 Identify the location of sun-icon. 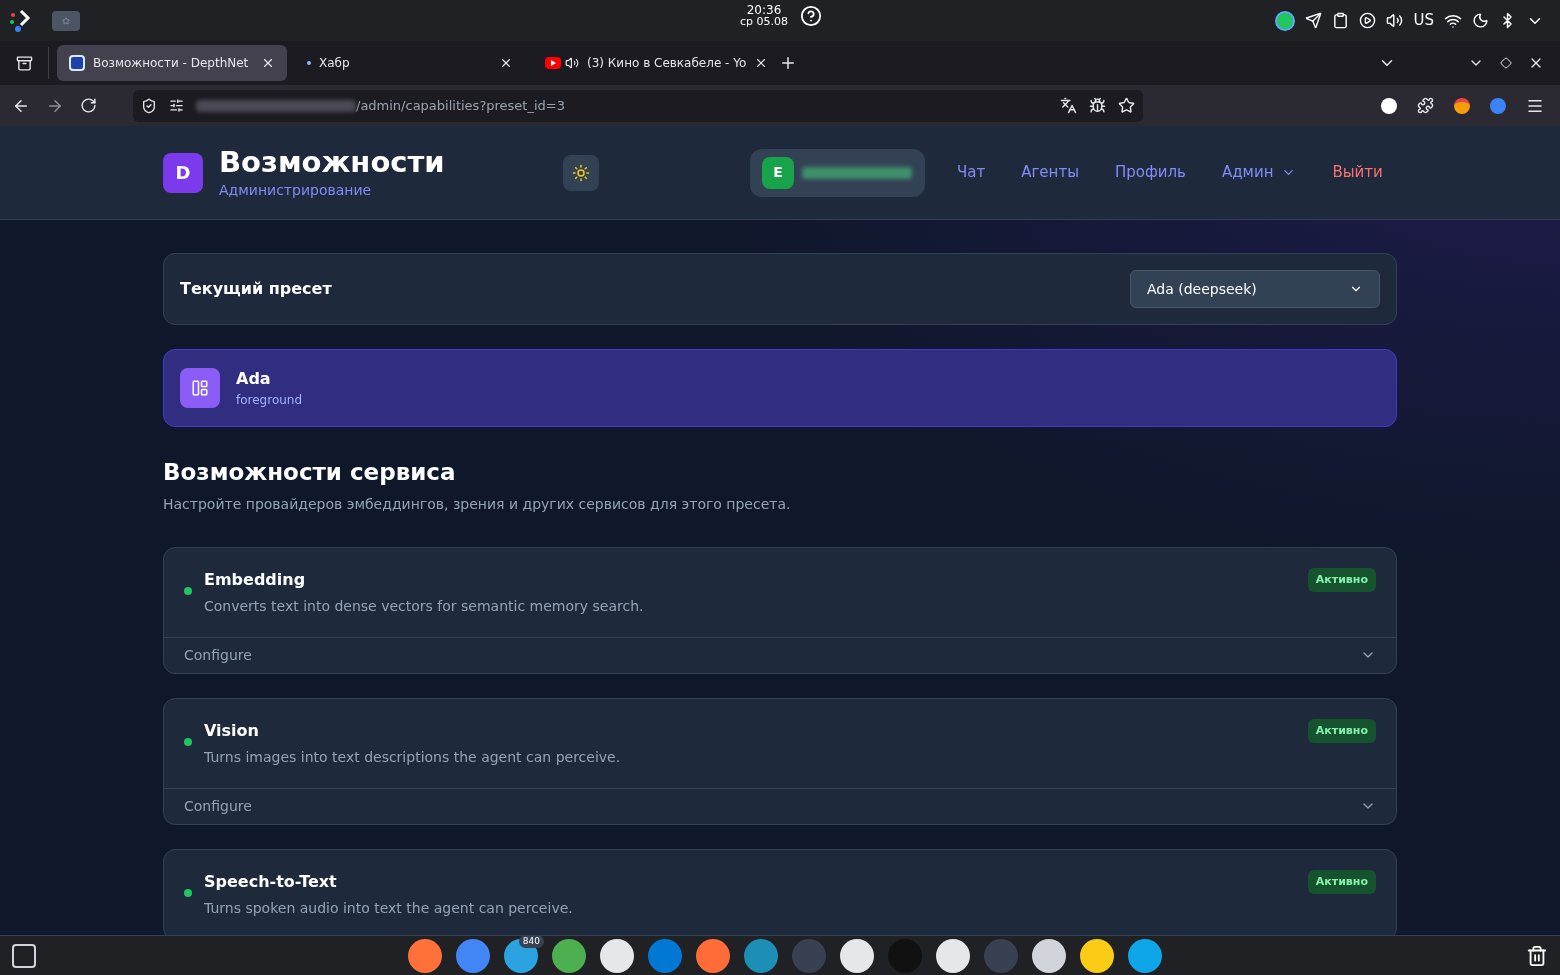
(581, 172).